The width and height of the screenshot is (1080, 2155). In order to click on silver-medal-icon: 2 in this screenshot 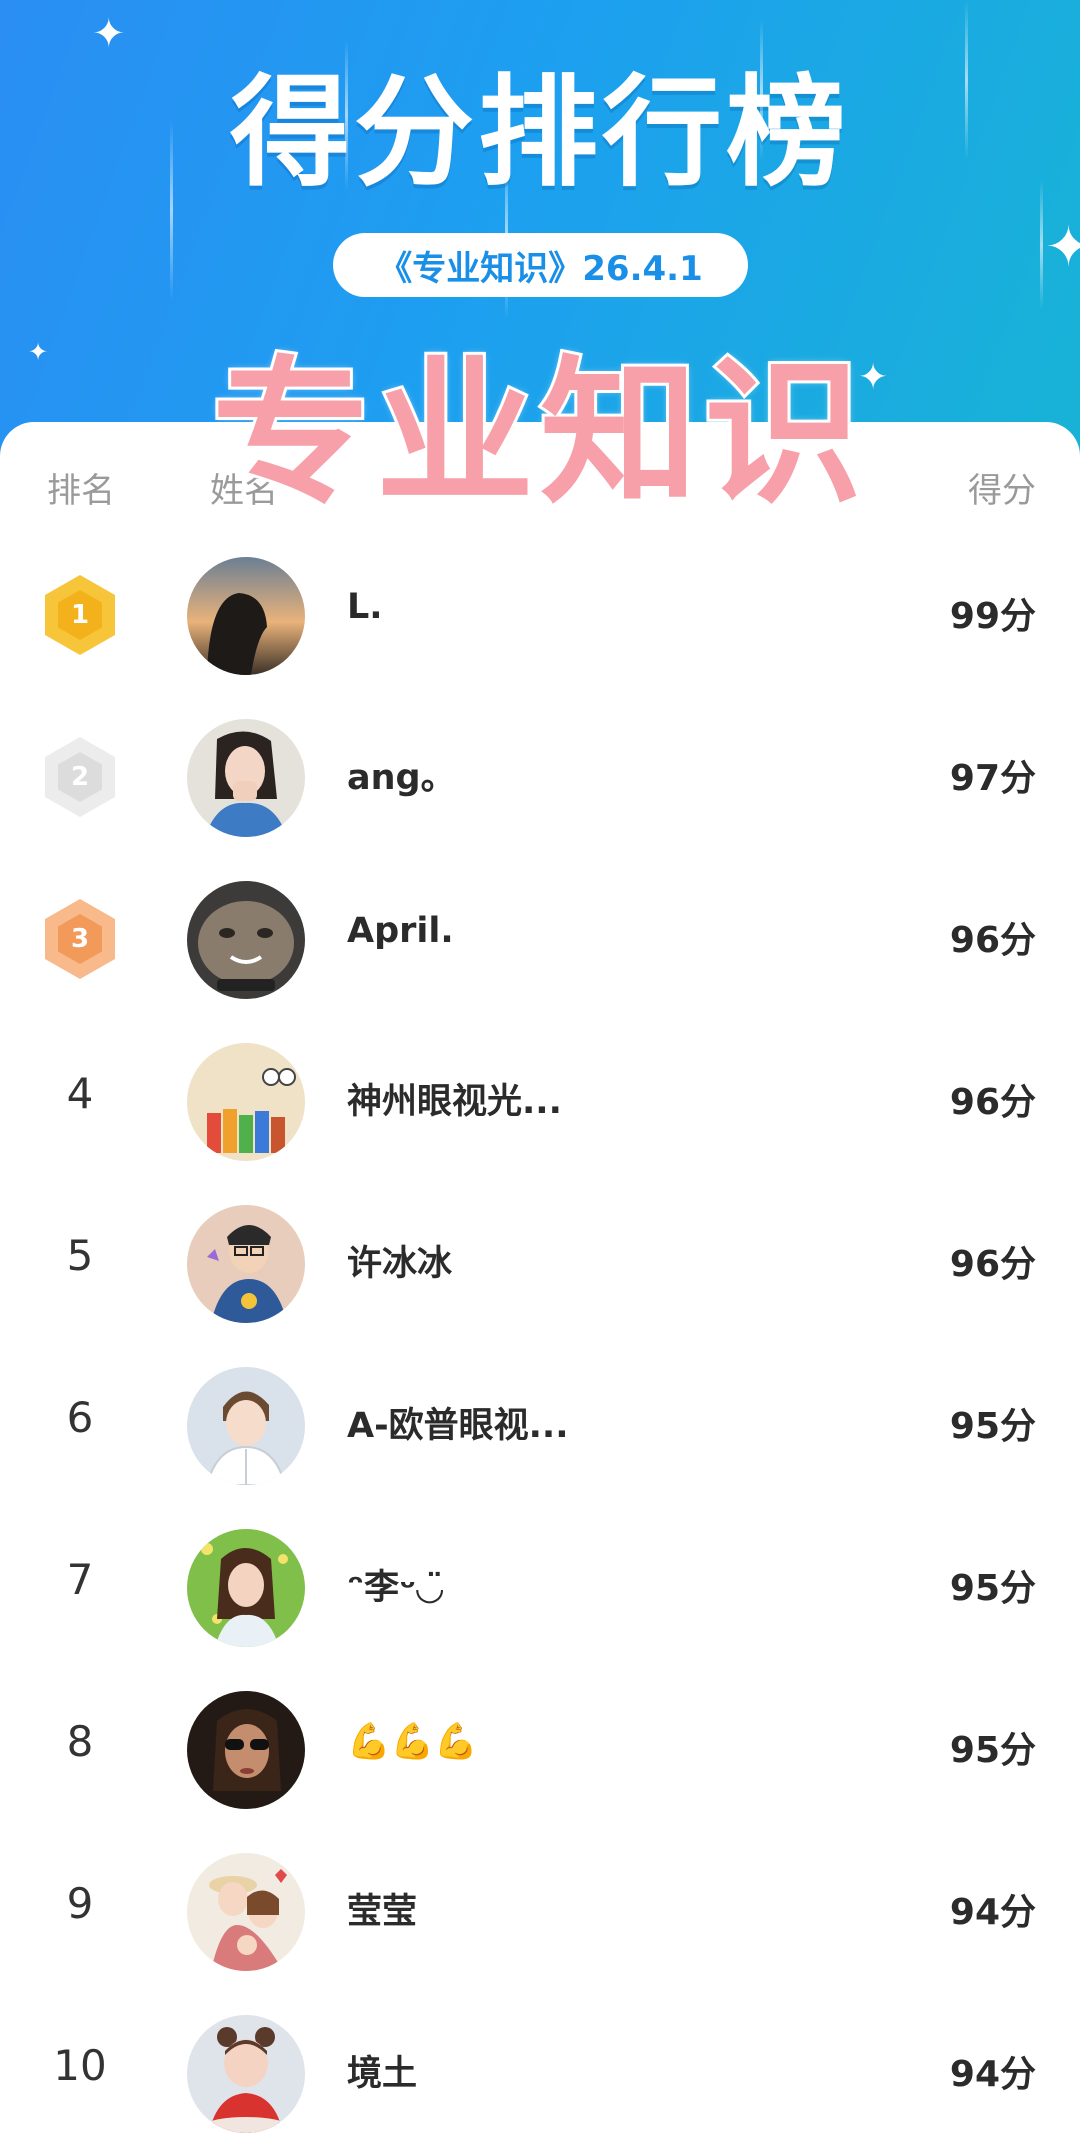, I will do `click(80, 777)`.